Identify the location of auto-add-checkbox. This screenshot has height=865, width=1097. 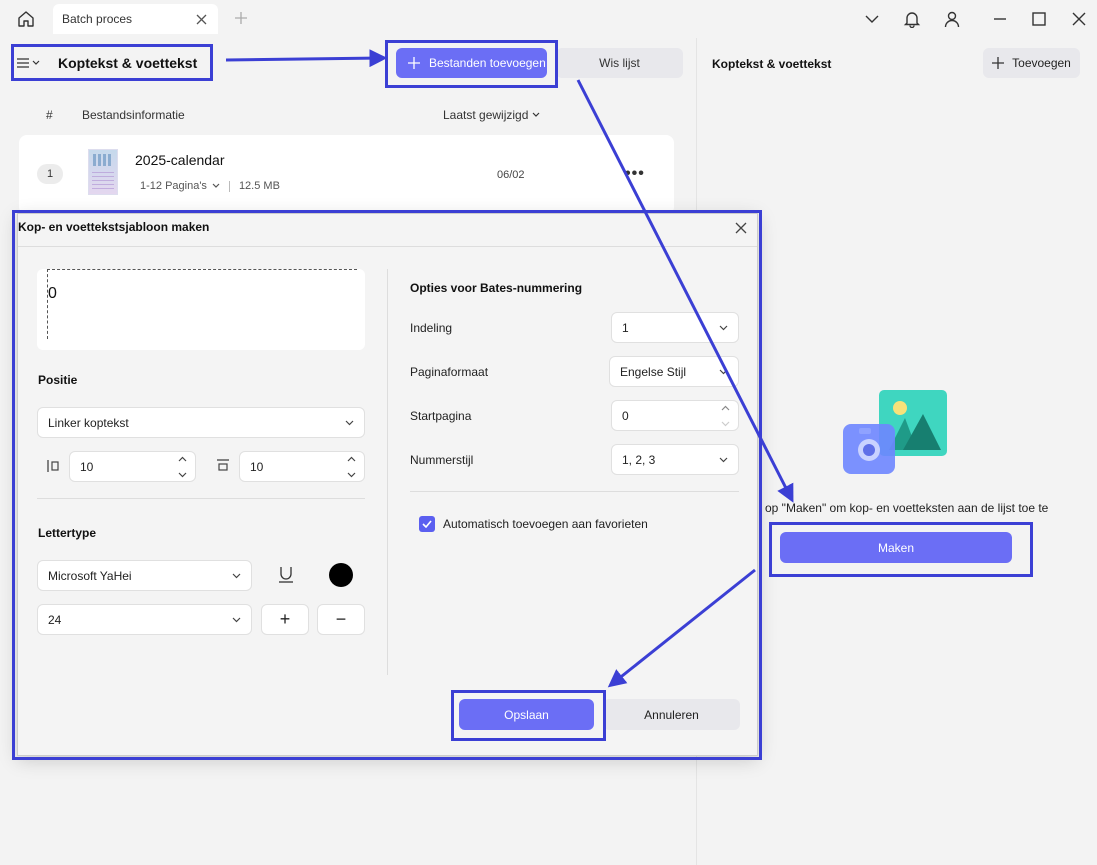
(427, 524).